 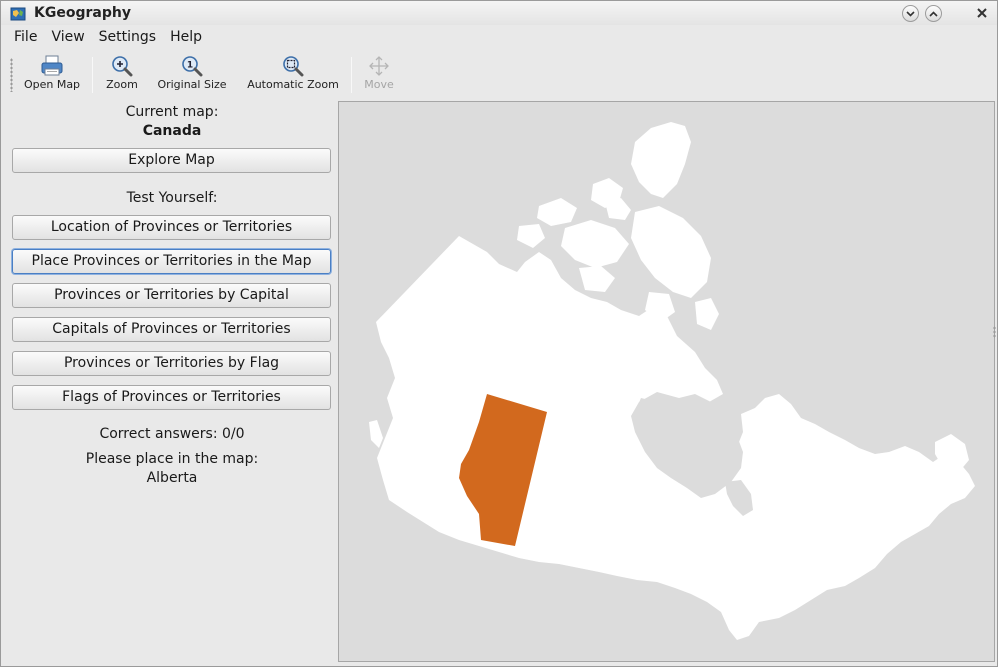 I want to click on prompt-text: Please place in the map:, so click(x=172, y=459).